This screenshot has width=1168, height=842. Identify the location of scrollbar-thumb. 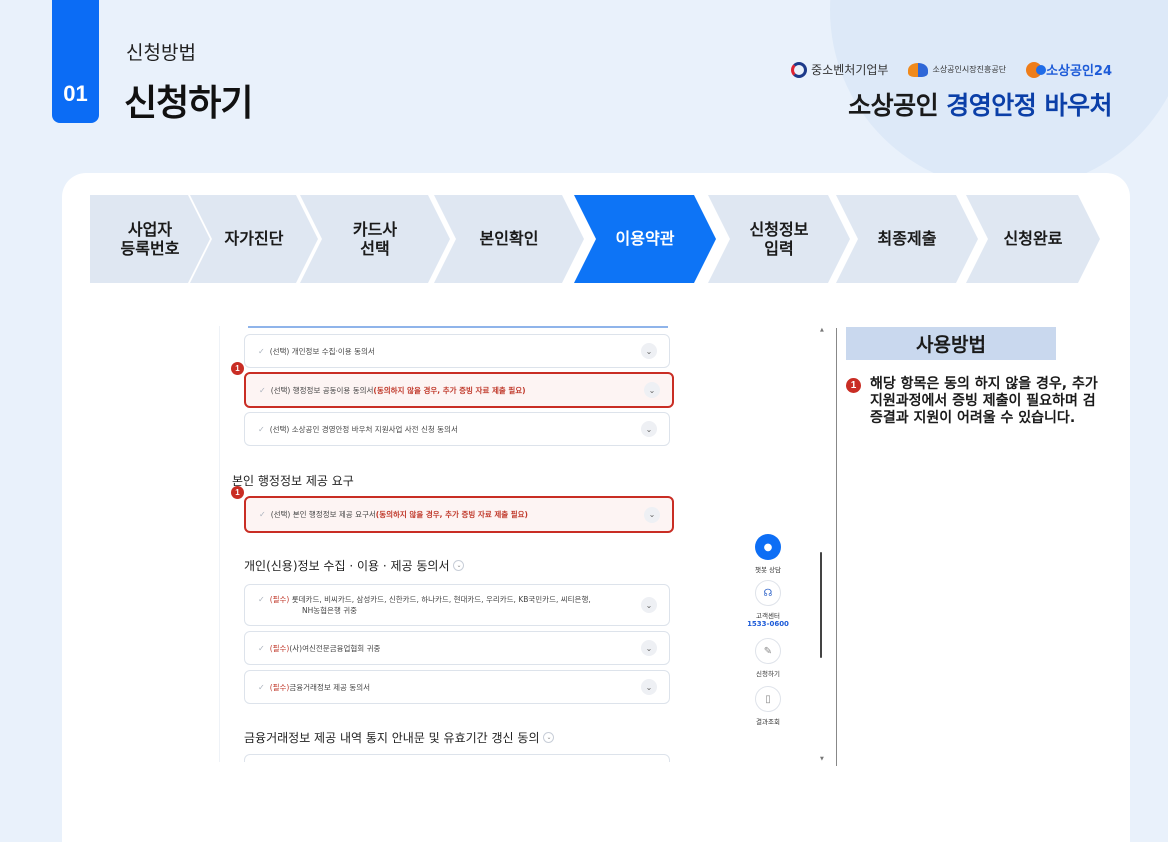
(821, 605).